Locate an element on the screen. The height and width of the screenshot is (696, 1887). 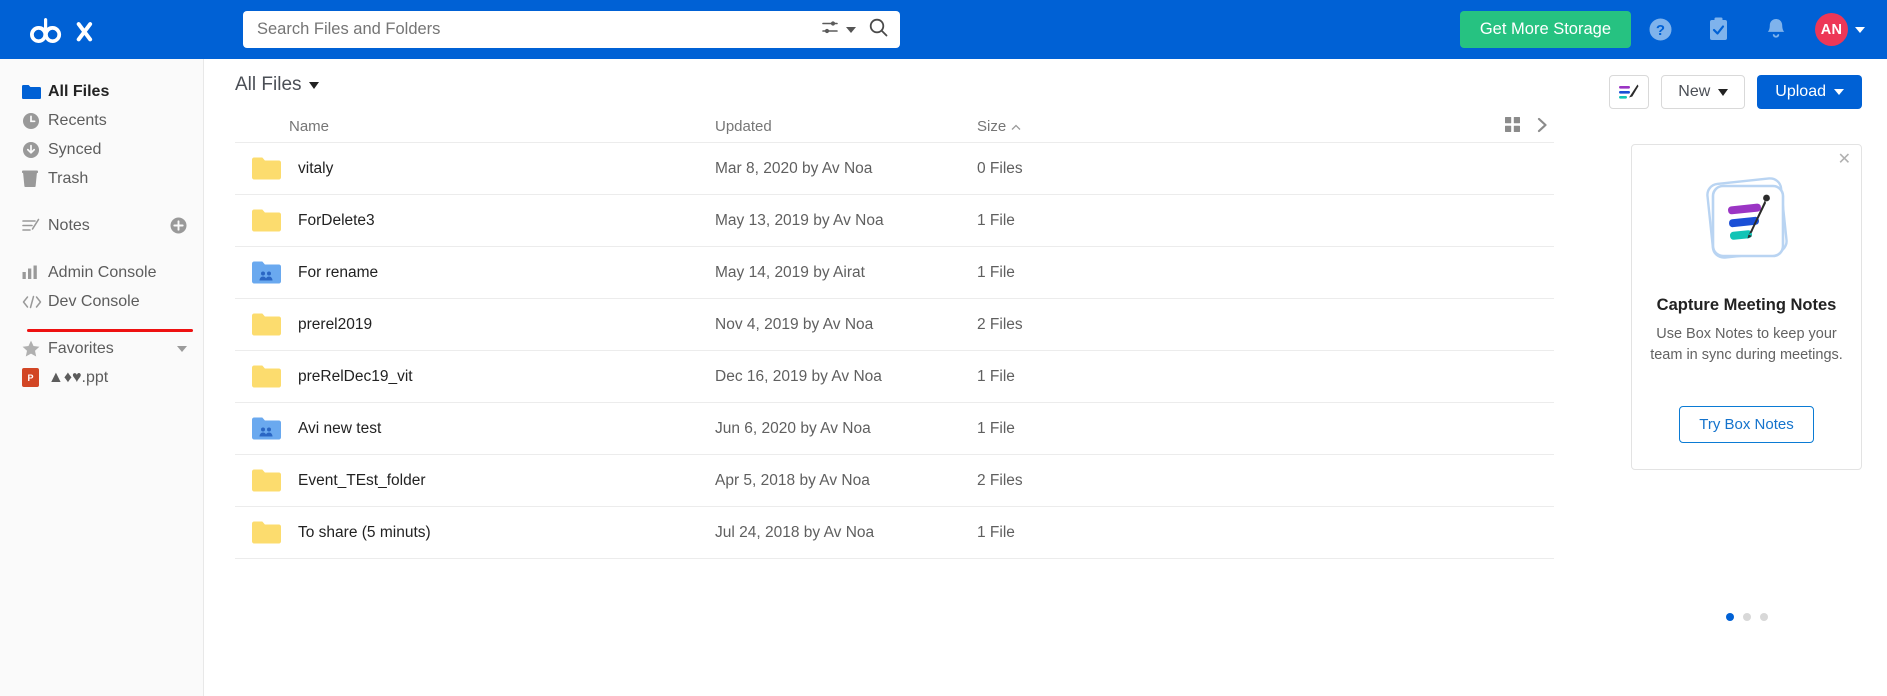
file-updated-cell: Jun 6, 2020 by Av Noa is located at coordinates (793, 428).